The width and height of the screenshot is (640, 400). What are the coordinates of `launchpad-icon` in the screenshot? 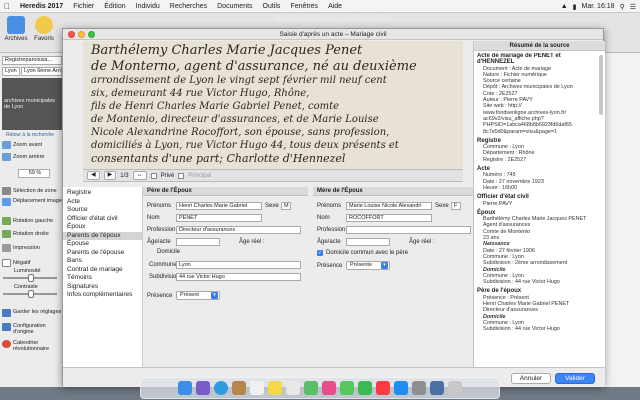 It's located at (203, 388).